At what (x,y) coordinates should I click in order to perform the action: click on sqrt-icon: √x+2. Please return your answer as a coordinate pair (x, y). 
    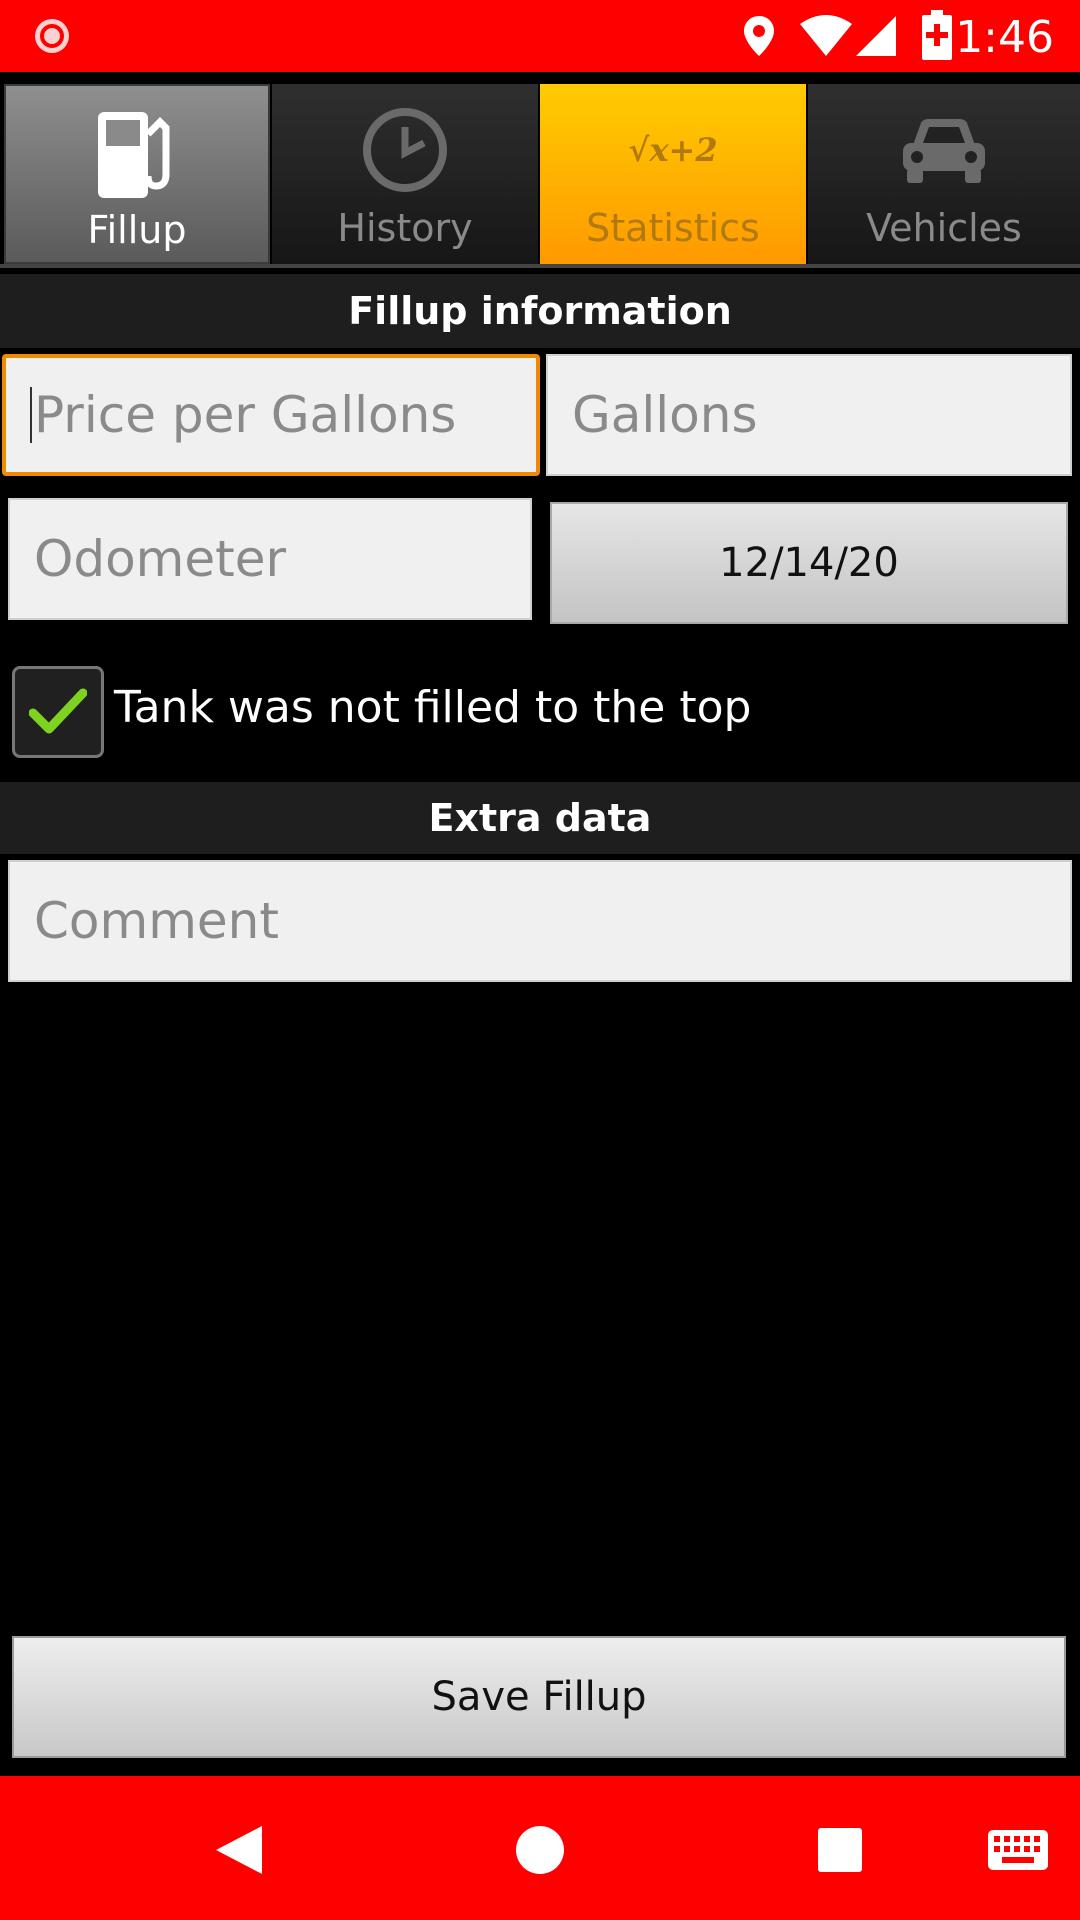
    Looking at the image, I should click on (673, 150).